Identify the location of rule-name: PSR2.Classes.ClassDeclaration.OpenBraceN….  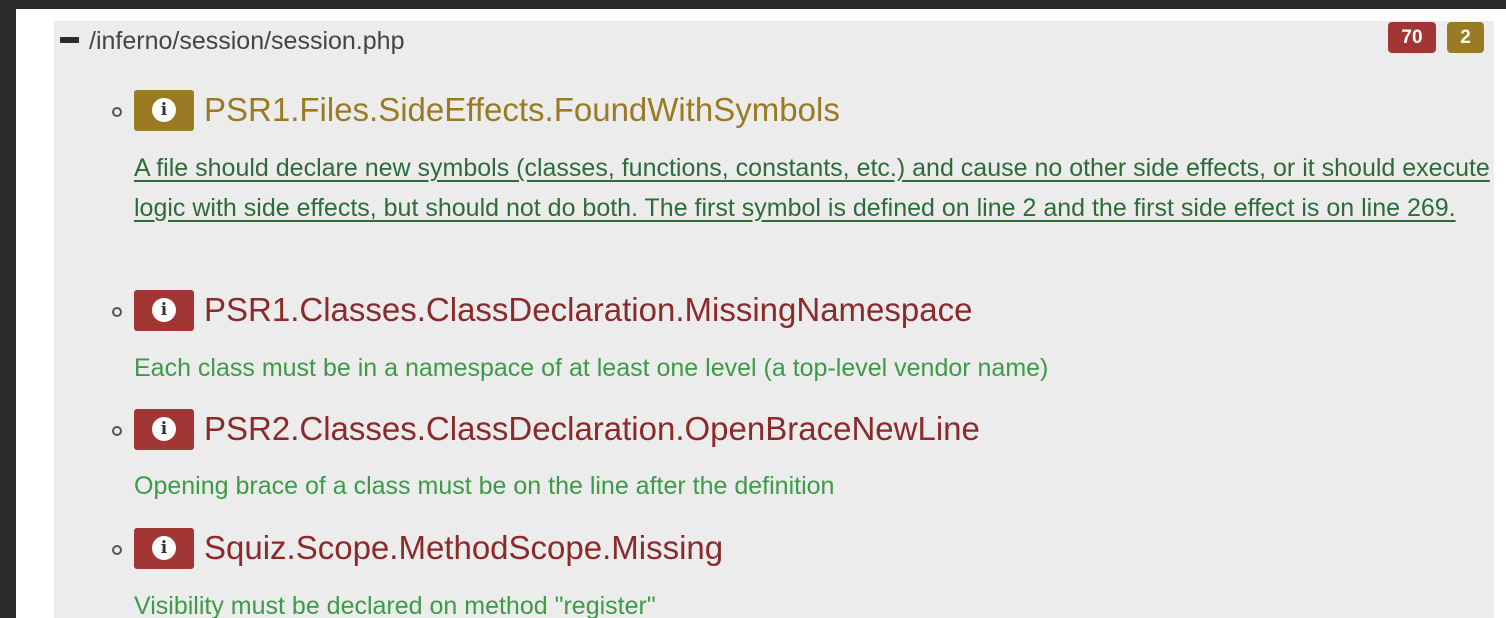
(592, 428).